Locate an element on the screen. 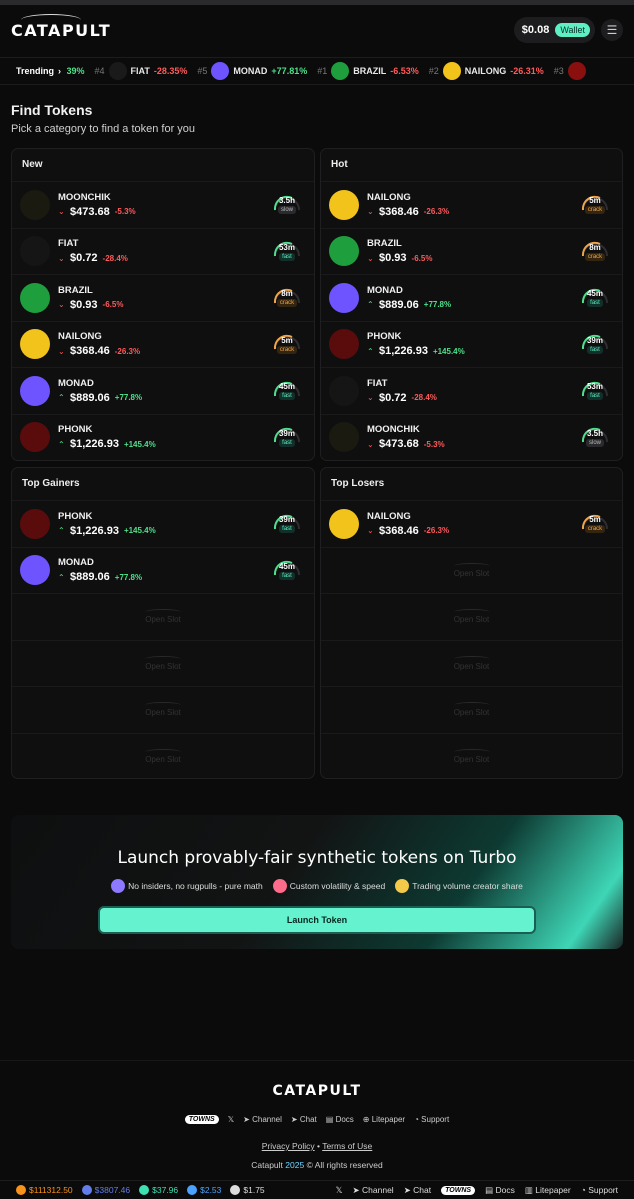  trending-item: #3 is located at coordinates (574, 71).